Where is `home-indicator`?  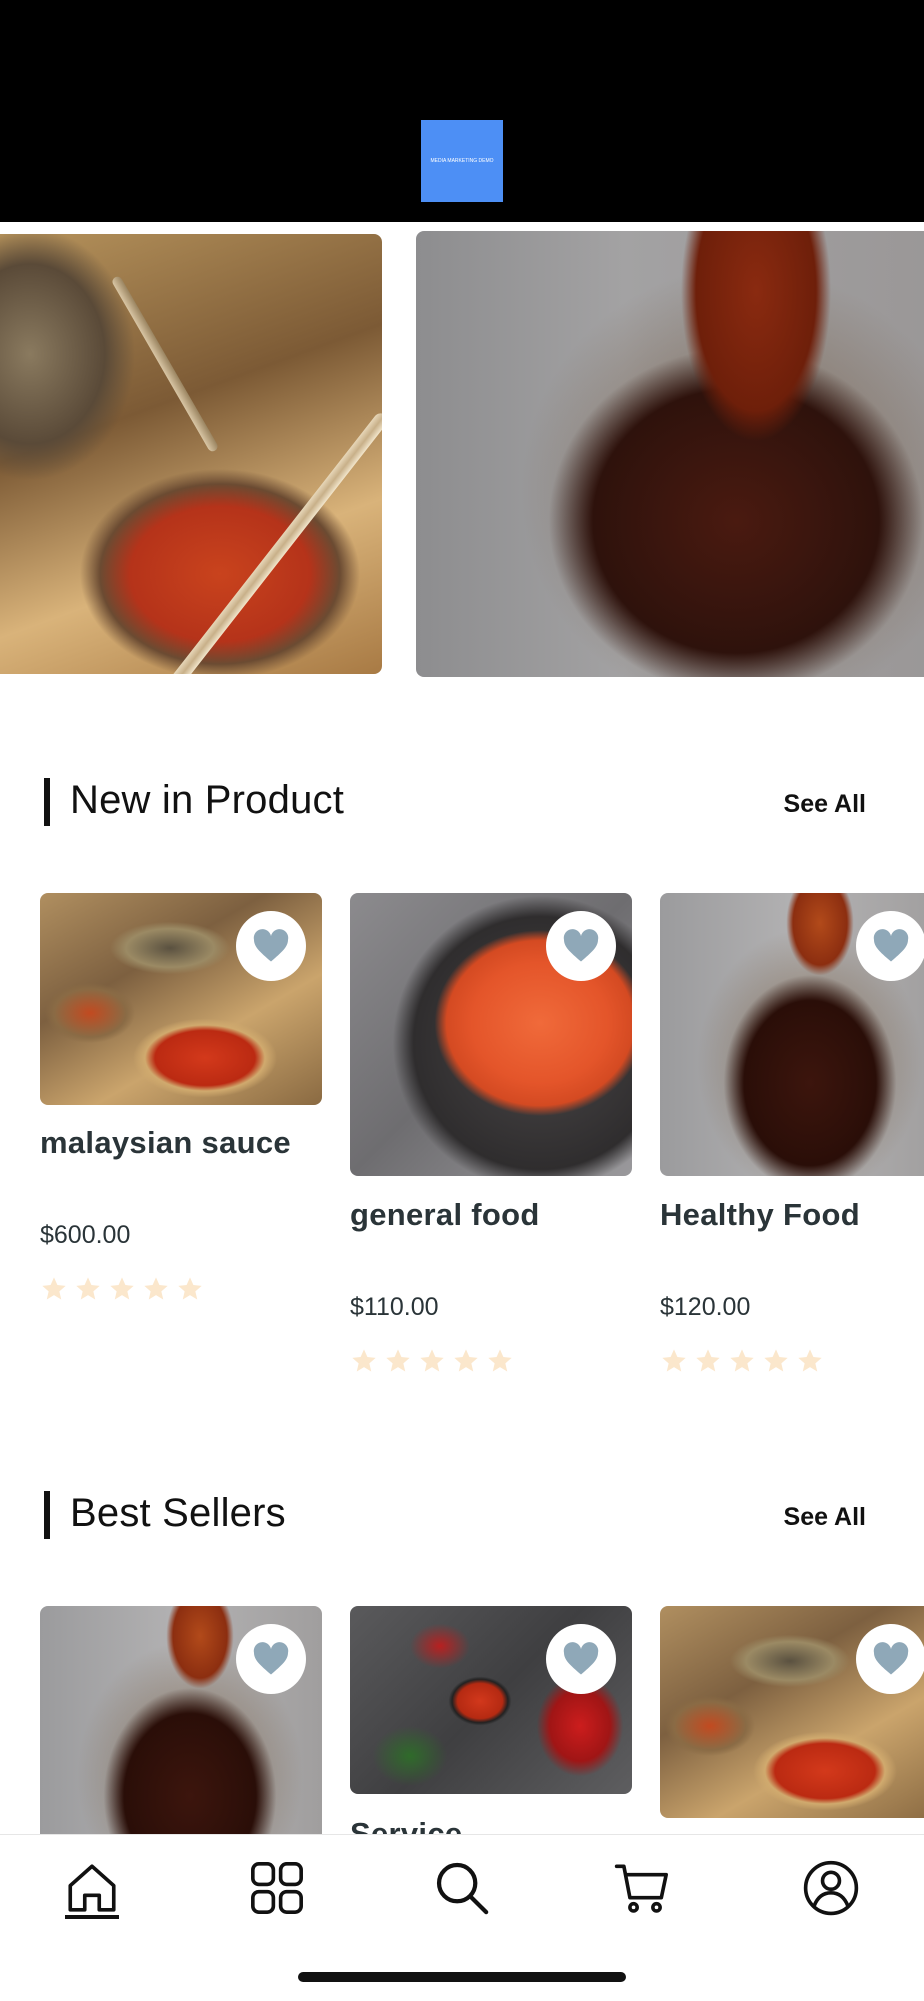
home-indicator is located at coordinates (462, 1977).